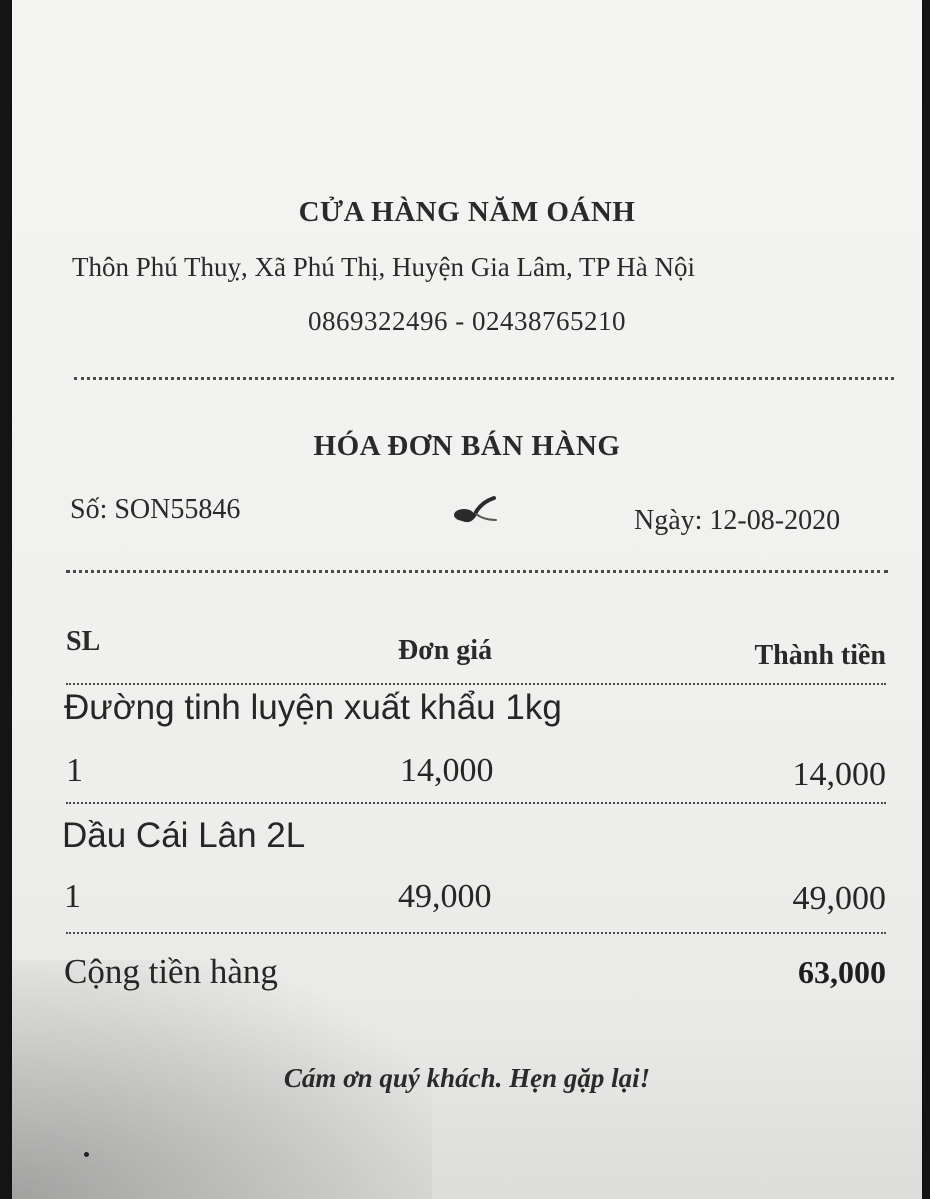 Image resolution: width=930 pixels, height=1199 pixels. Describe the element at coordinates (820, 655) in the screenshot. I see `header-amount: Thành tiền` at that location.